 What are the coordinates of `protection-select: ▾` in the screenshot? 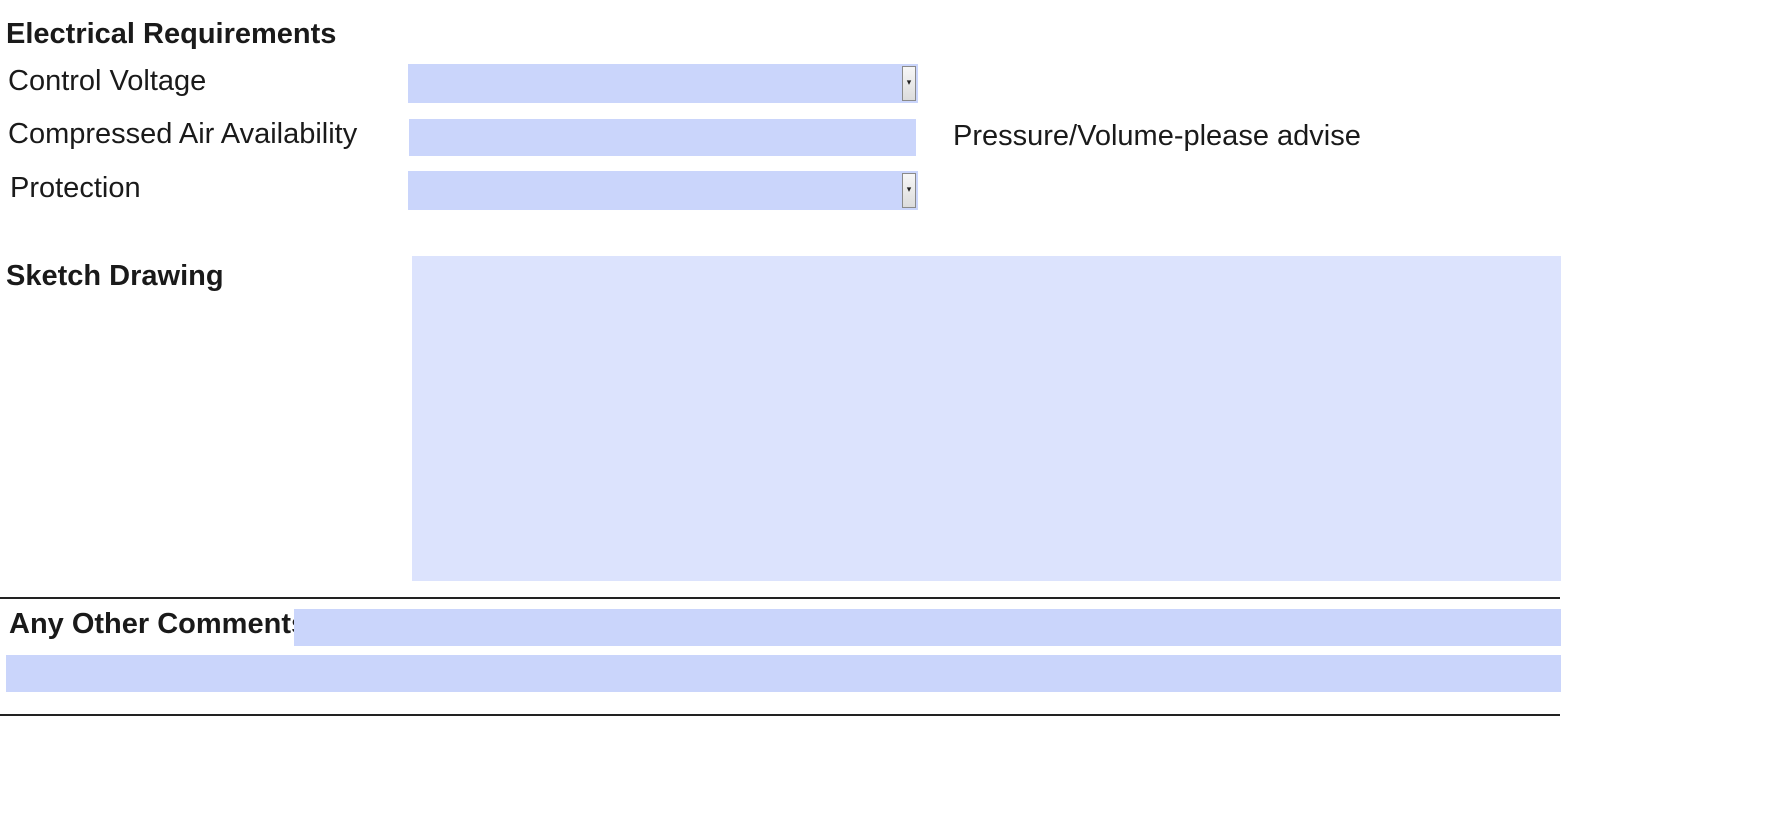 It's located at (663, 190).